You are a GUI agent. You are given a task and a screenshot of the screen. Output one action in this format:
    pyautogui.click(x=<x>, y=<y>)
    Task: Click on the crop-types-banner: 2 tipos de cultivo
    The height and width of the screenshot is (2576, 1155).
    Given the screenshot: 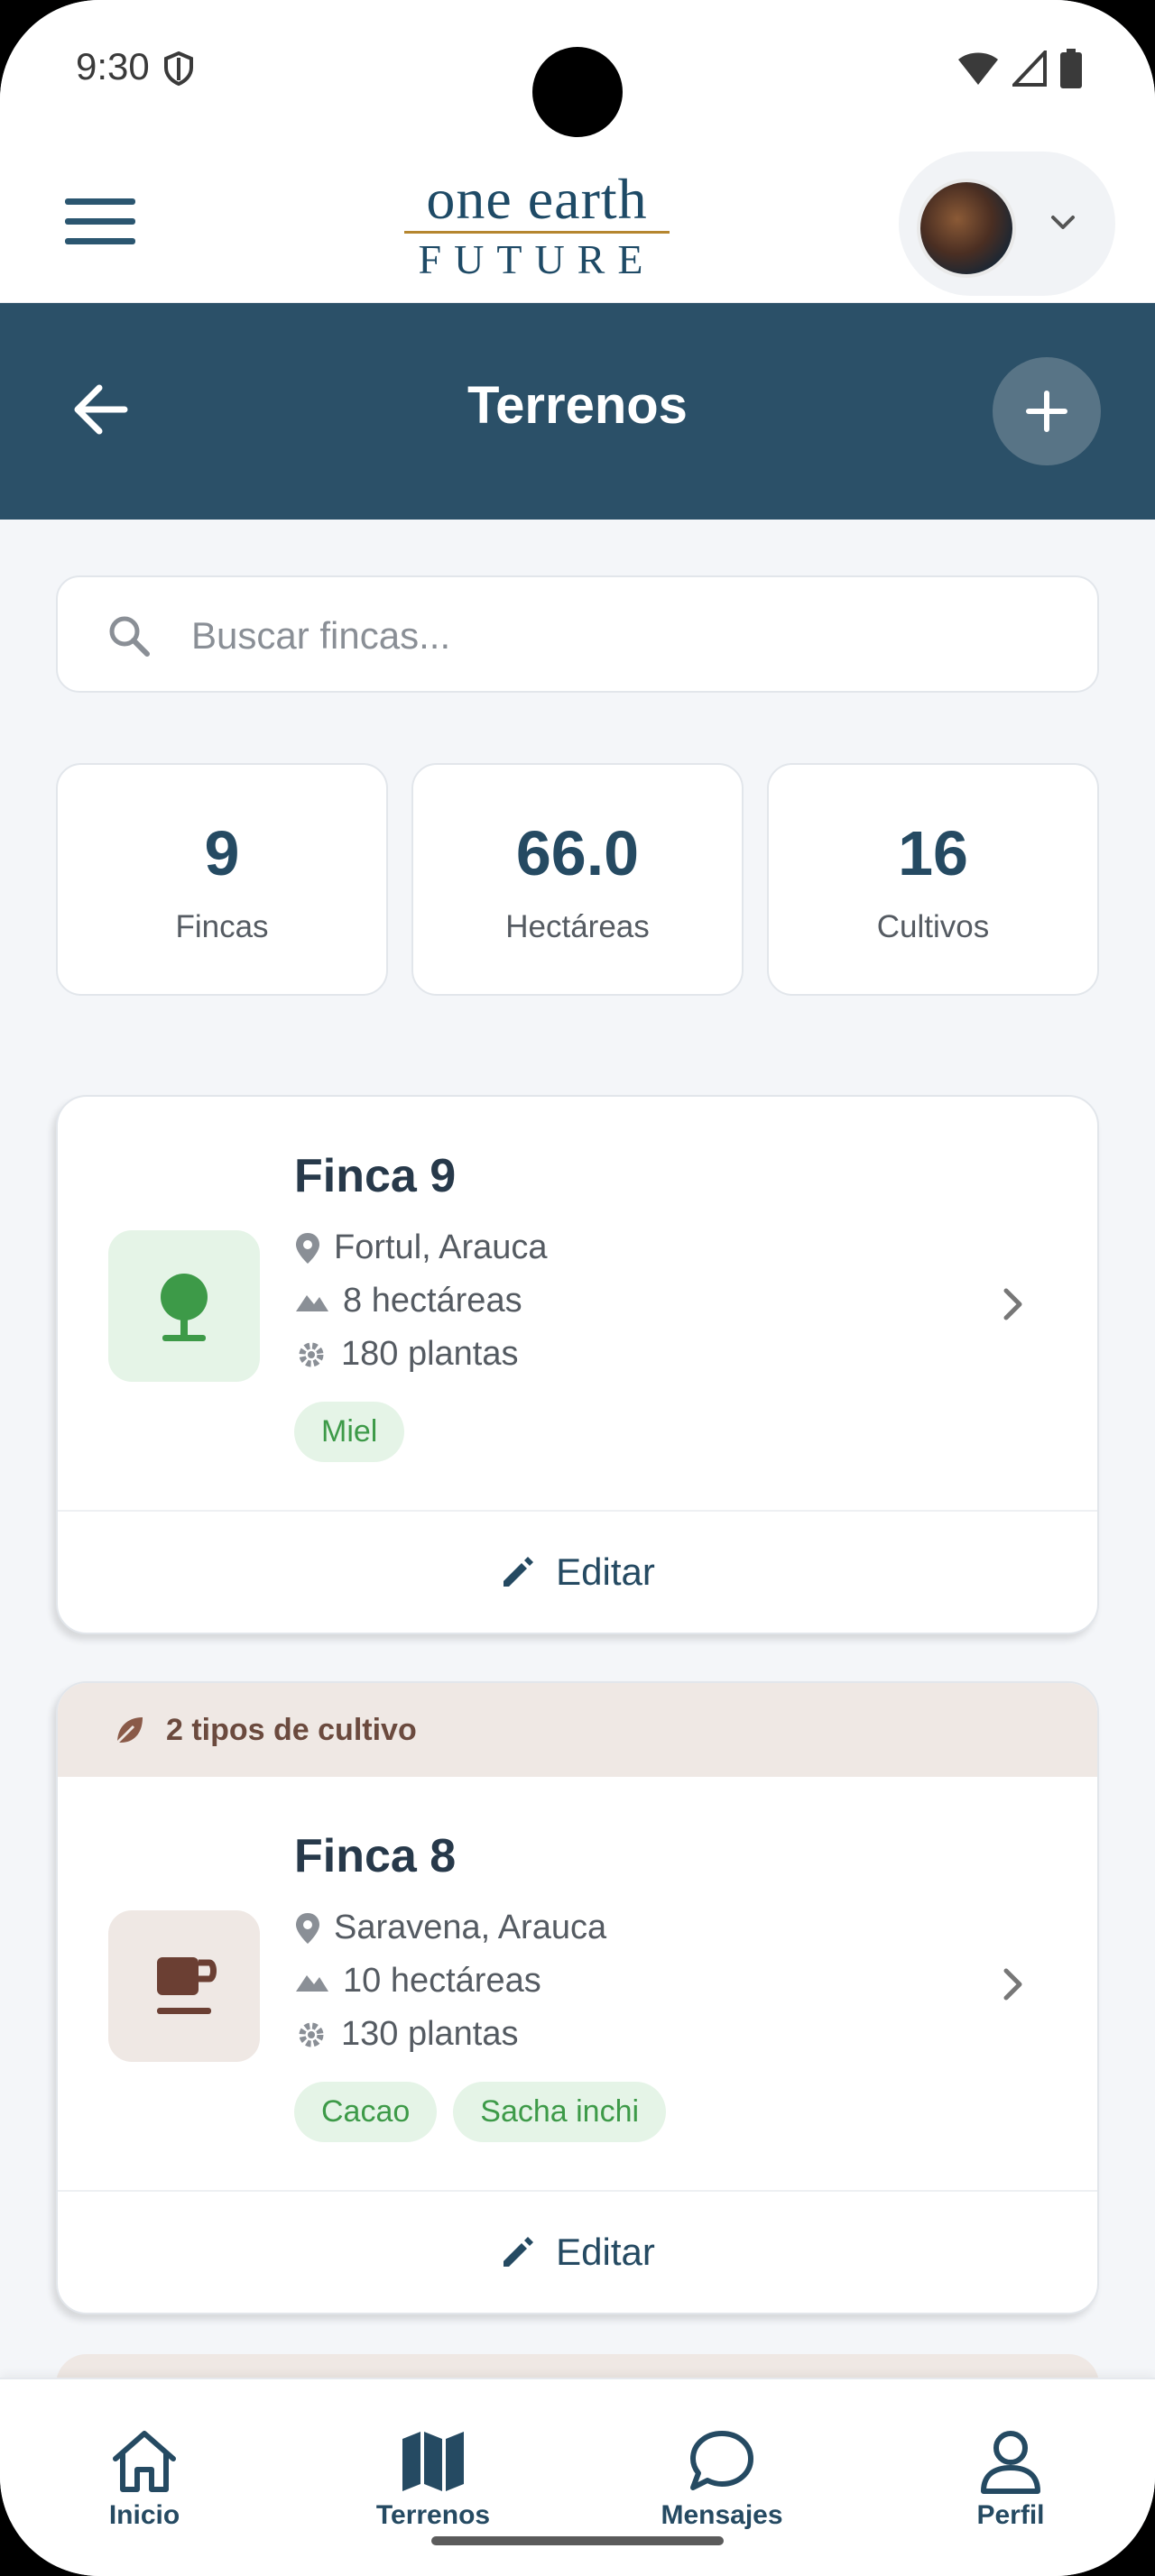 What is the action you would take?
    pyautogui.click(x=577, y=1730)
    